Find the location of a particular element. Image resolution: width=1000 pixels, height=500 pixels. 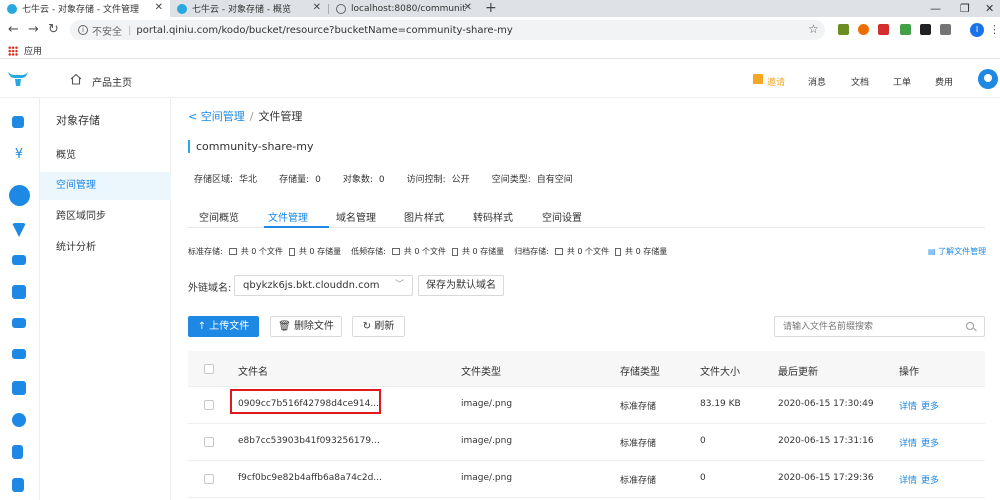

file-search-input is located at coordinates (865, 326).